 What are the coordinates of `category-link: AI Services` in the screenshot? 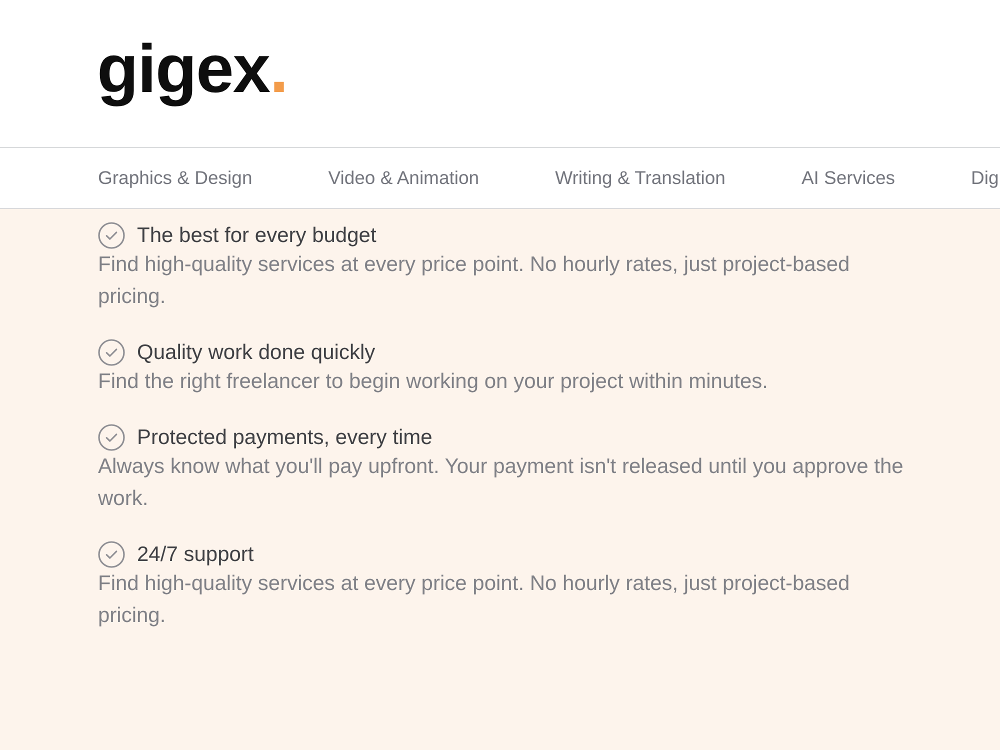 It's located at (848, 178).